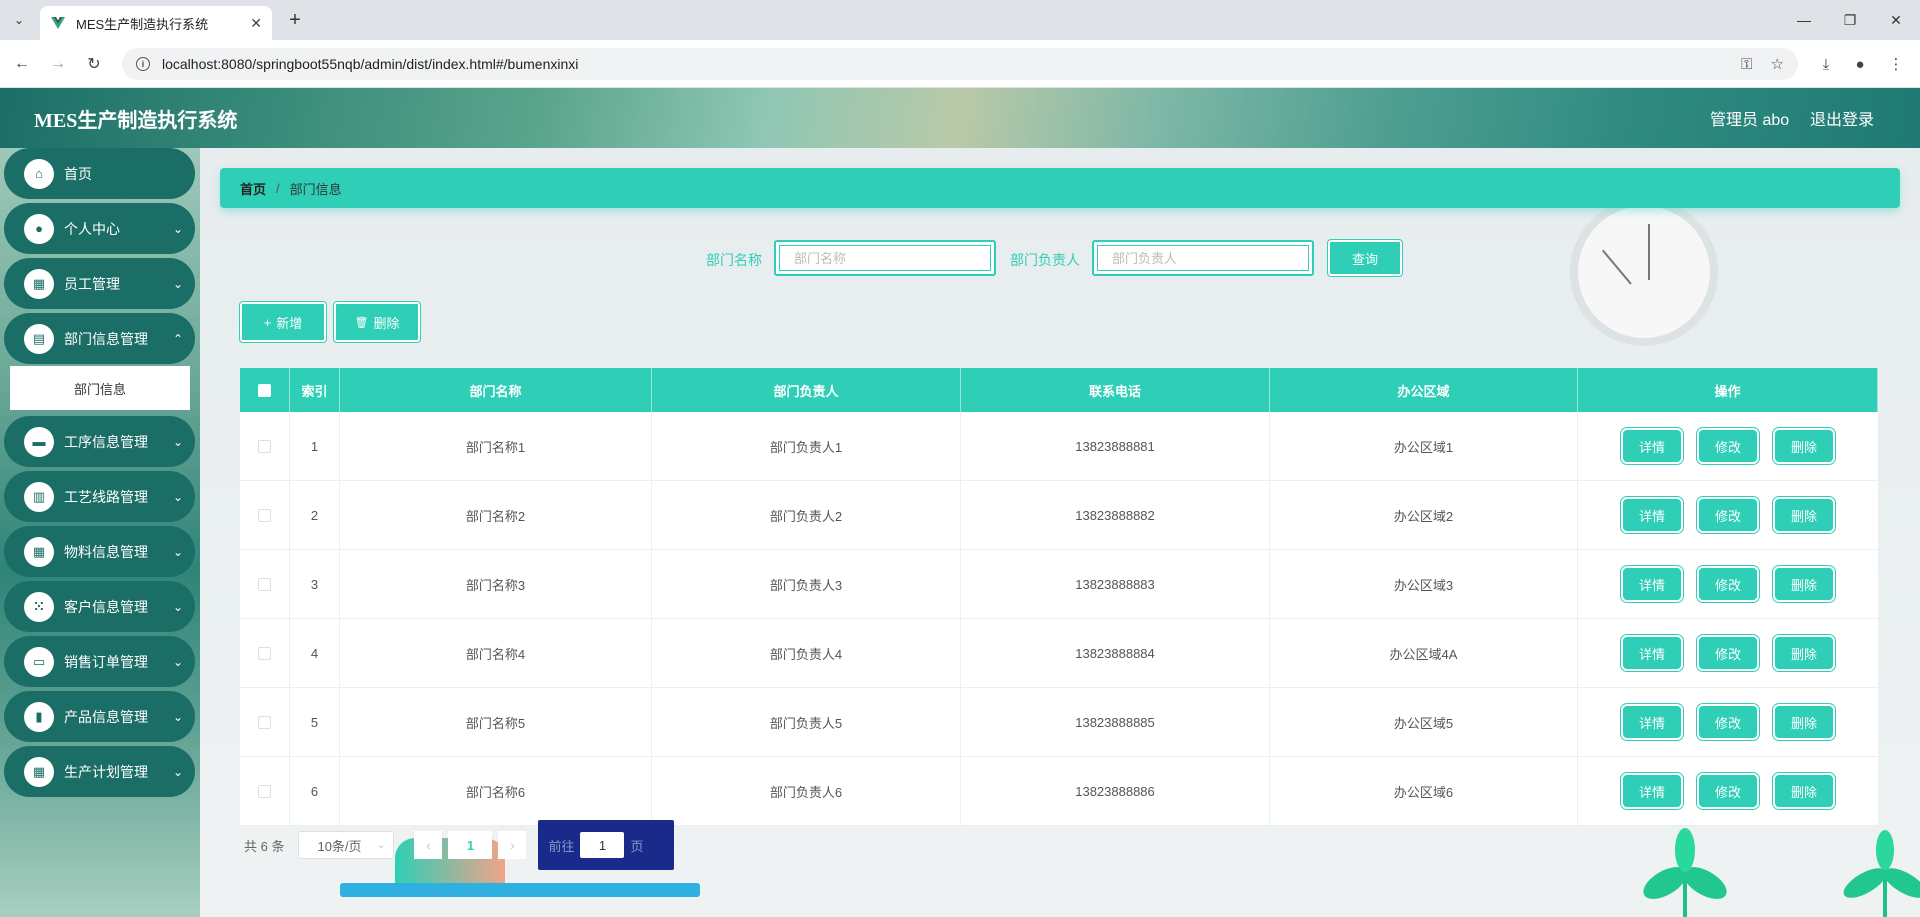  I want to click on sidebar-item: ▤ 部门信息管理 ⌃, so click(99, 338).